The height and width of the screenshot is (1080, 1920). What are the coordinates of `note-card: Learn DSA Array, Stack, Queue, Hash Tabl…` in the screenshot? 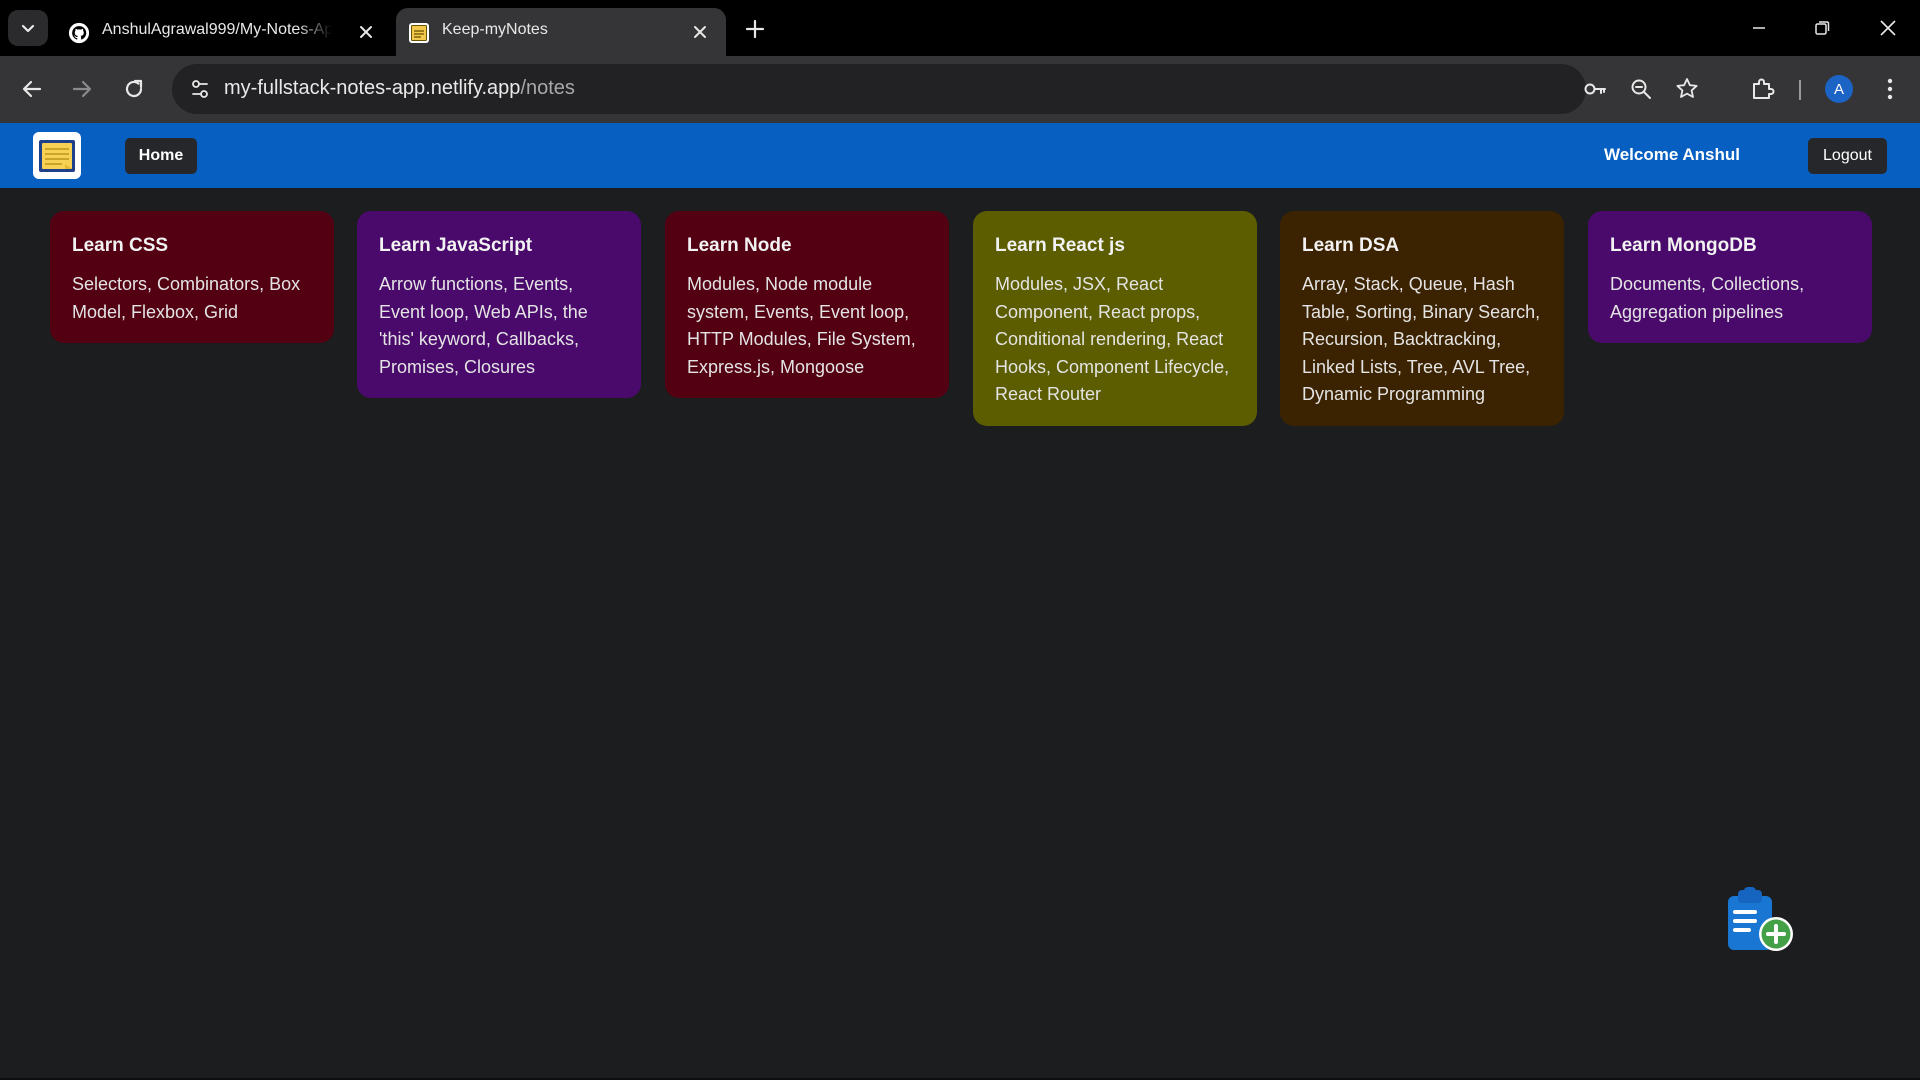 It's located at (1422, 318).